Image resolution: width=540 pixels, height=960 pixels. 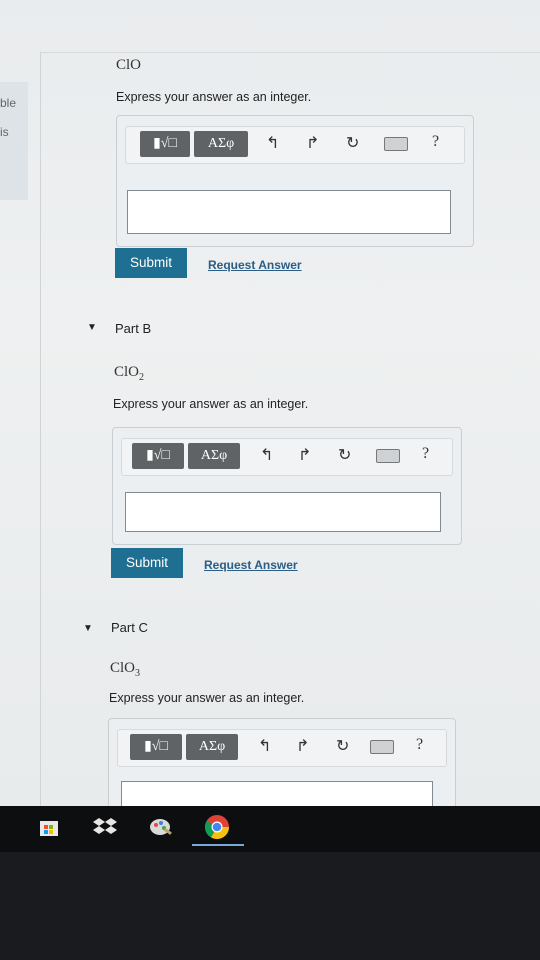 I want to click on part-a-instruction: Express your answer as an integer., so click(x=214, y=97).